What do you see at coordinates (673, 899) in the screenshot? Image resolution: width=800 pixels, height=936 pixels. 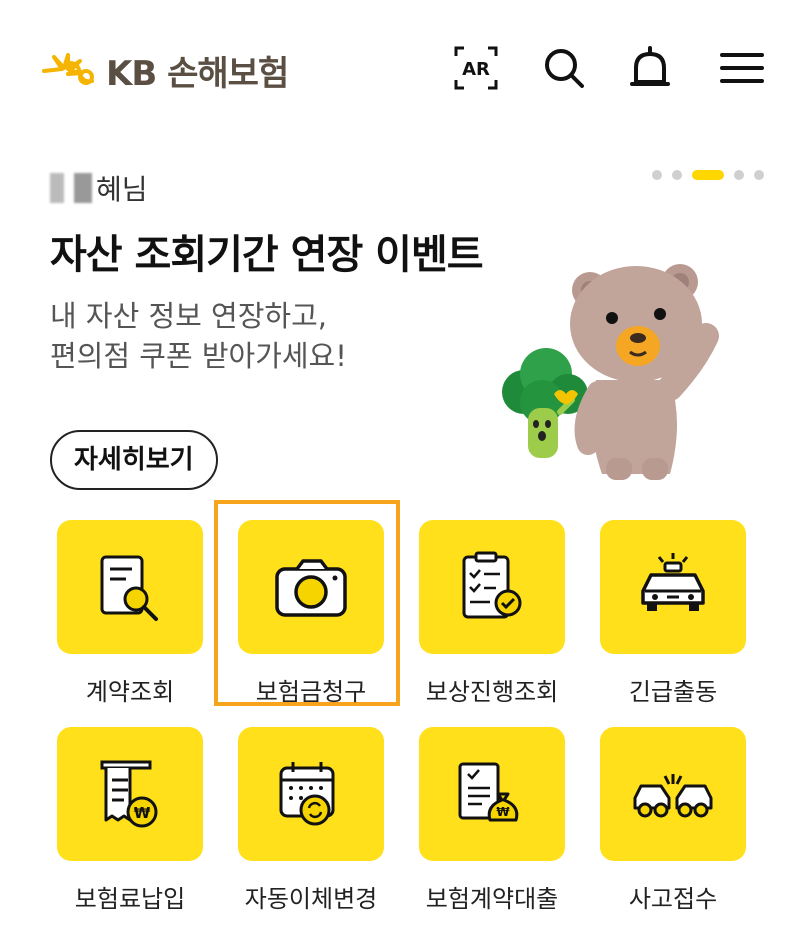 I see `menu-label: 사고접수` at bounding box center [673, 899].